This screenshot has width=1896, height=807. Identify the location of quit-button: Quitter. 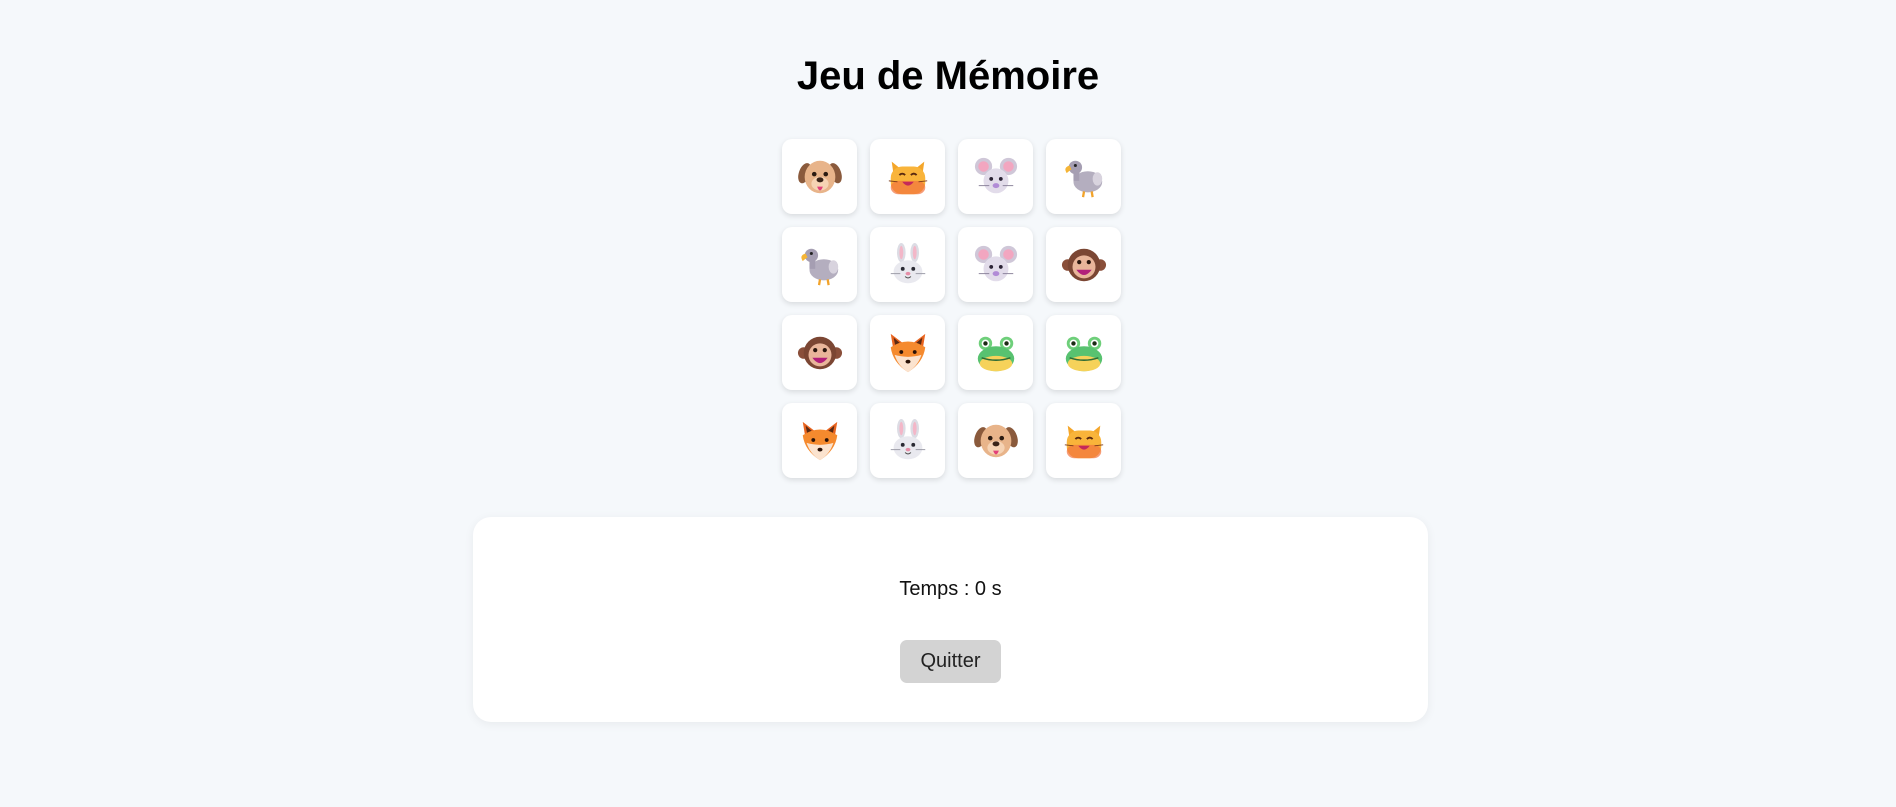
(950, 661).